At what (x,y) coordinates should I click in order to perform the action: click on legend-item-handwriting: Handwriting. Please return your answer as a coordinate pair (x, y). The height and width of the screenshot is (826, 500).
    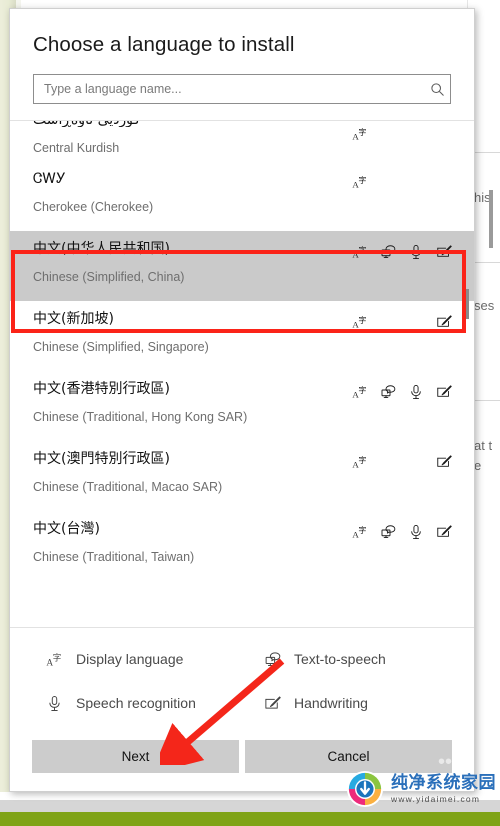
    Looking at the image, I should click on (351, 703).